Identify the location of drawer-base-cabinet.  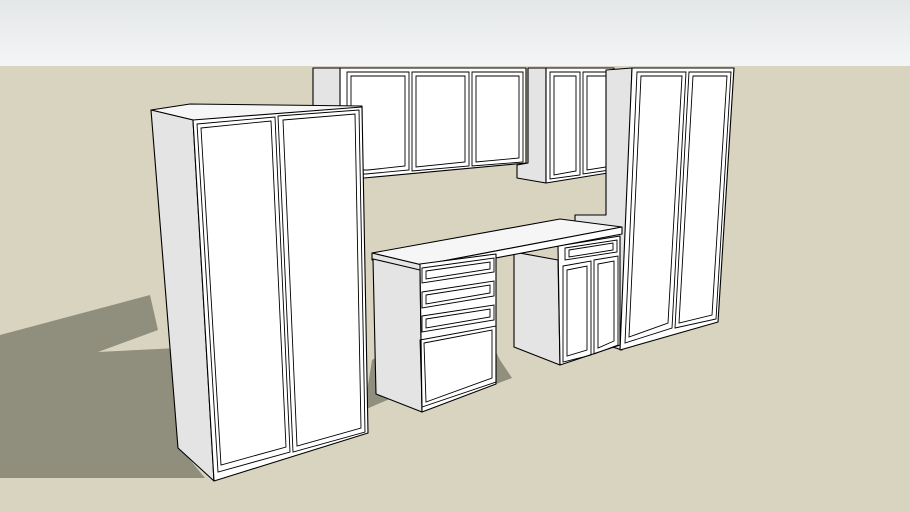
(434, 333).